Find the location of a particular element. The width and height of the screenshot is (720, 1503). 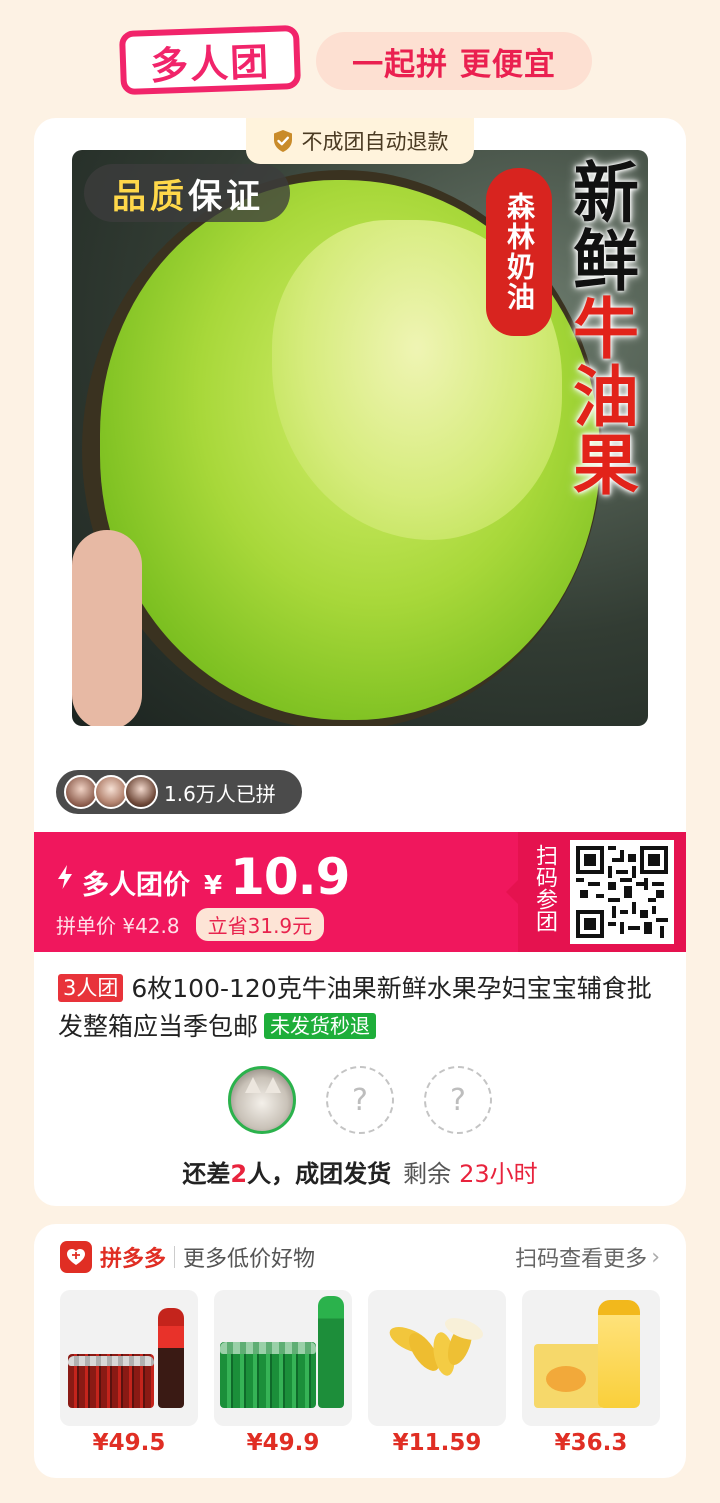

remaining-time: 23小时 is located at coordinates (498, 1174).